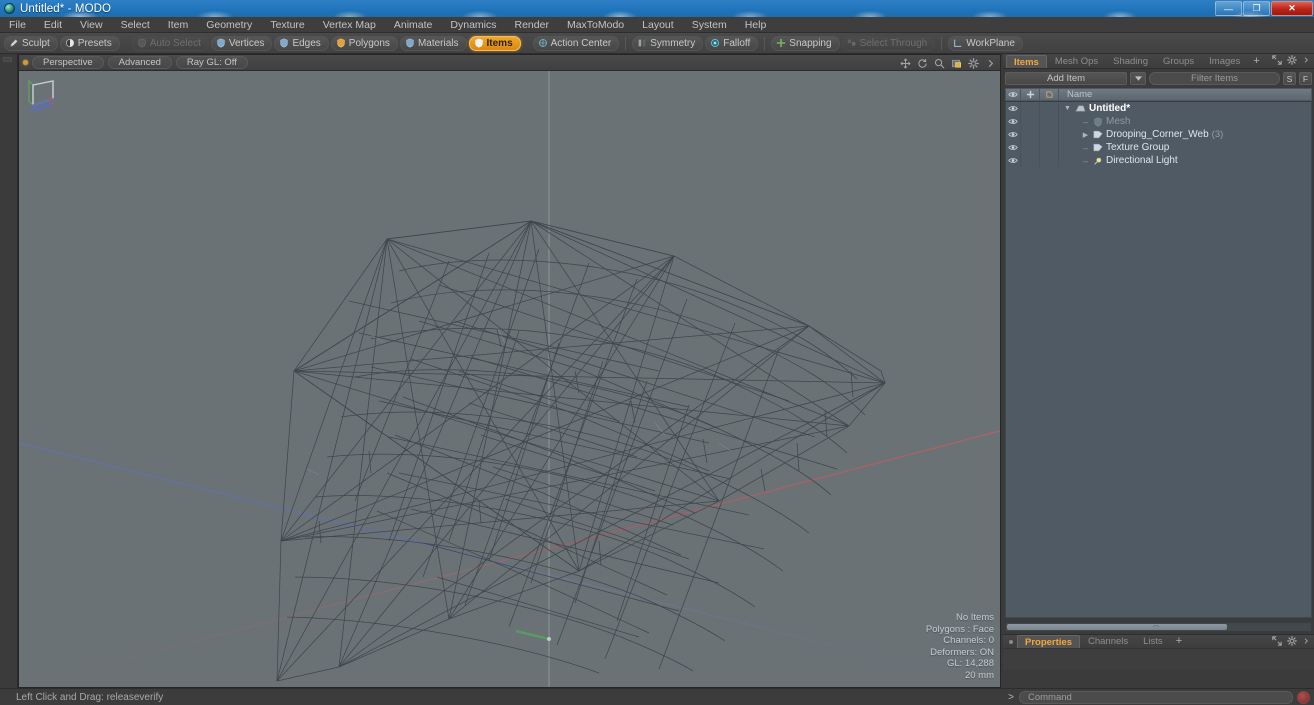 The image size is (1314, 705). Describe the element at coordinates (1013, 94) in the screenshot. I see `eye-column-icon` at that location.